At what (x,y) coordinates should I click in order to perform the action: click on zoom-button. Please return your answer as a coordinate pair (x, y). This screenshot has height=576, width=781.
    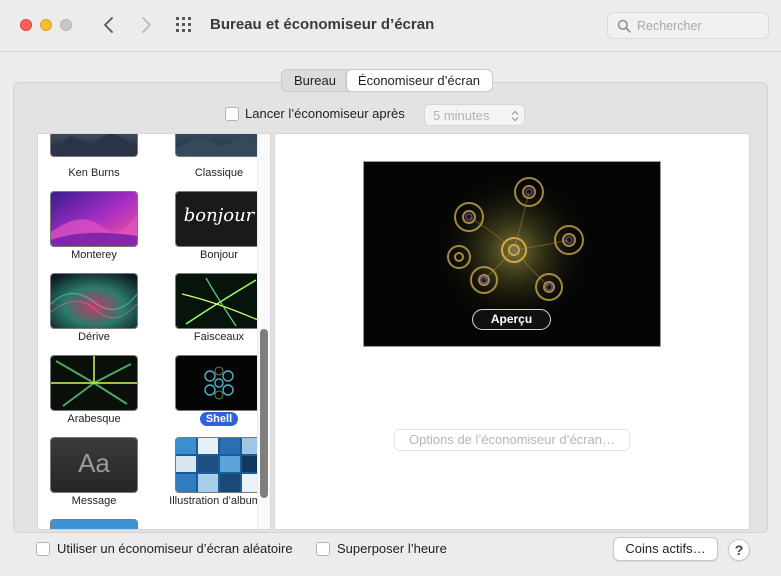
    Looking at the image, I should click on (66, 25).